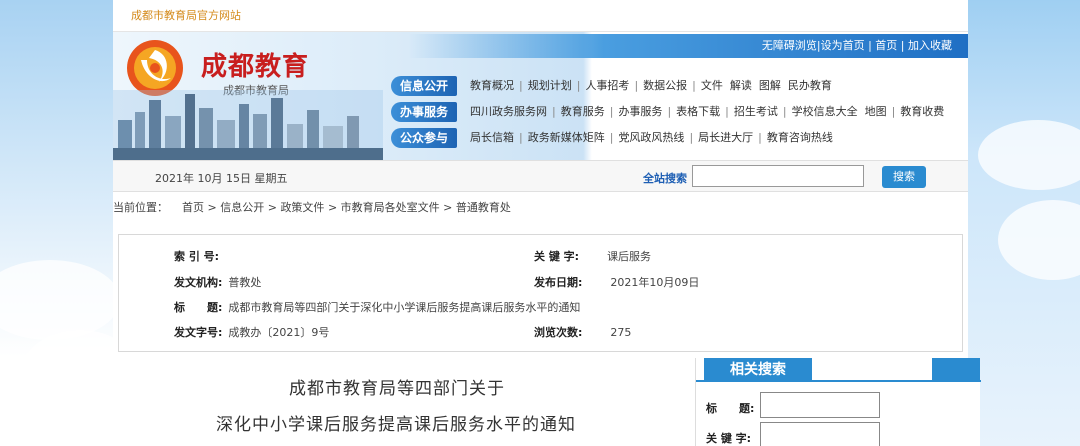 This screenshot has height=446, width=1080. Describe the element at coordinates (665, 85) in the screenshot. I see `nav-link-data-bulletin: 数据公报` at that location.